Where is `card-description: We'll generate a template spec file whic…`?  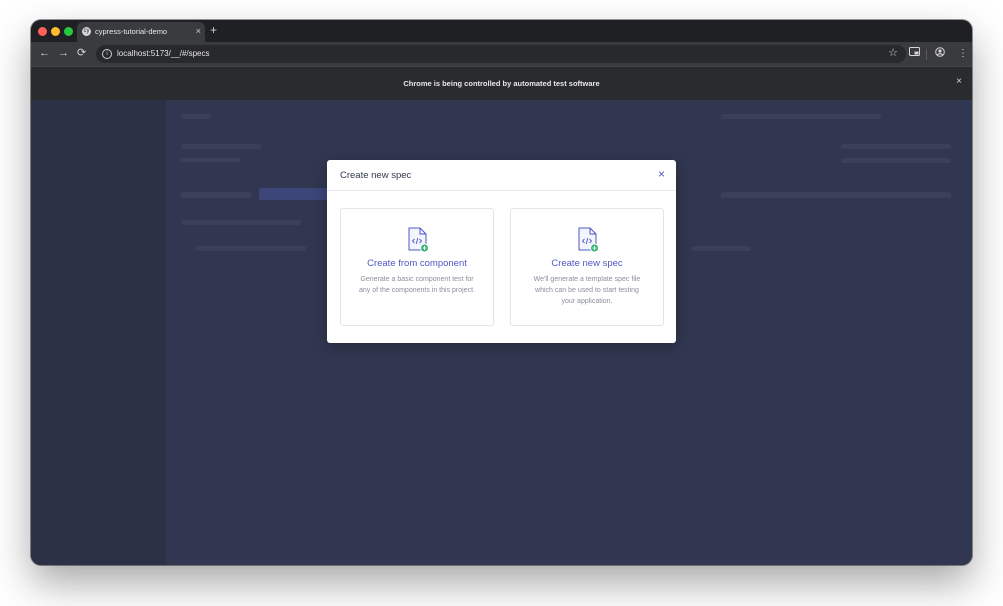 card-description: We'll generate a template spec file whic… is located at coordinates (587, 290).